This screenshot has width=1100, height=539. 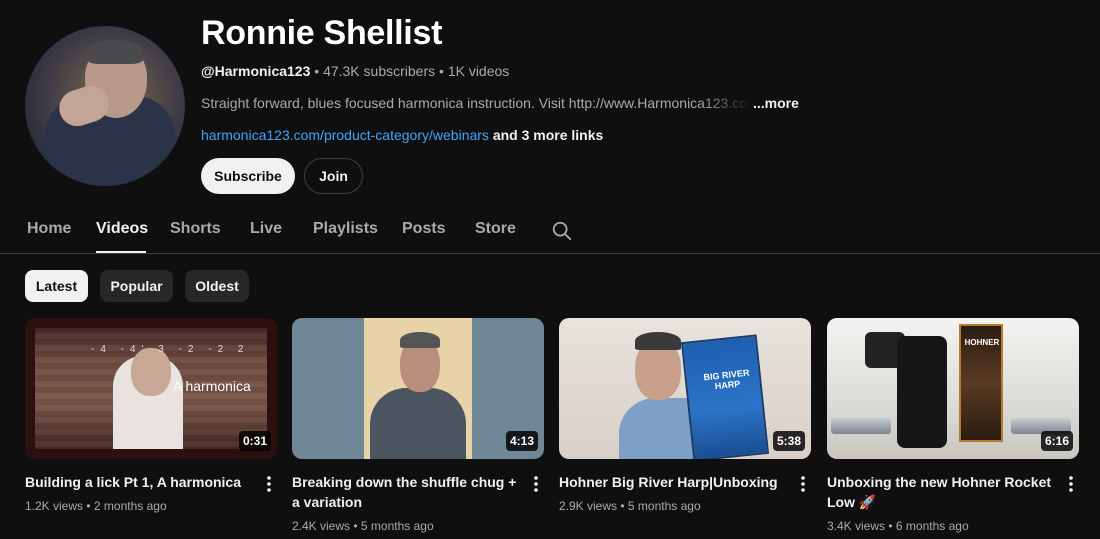 I want to click on tab-live: Live, so click(x=266, y=229).